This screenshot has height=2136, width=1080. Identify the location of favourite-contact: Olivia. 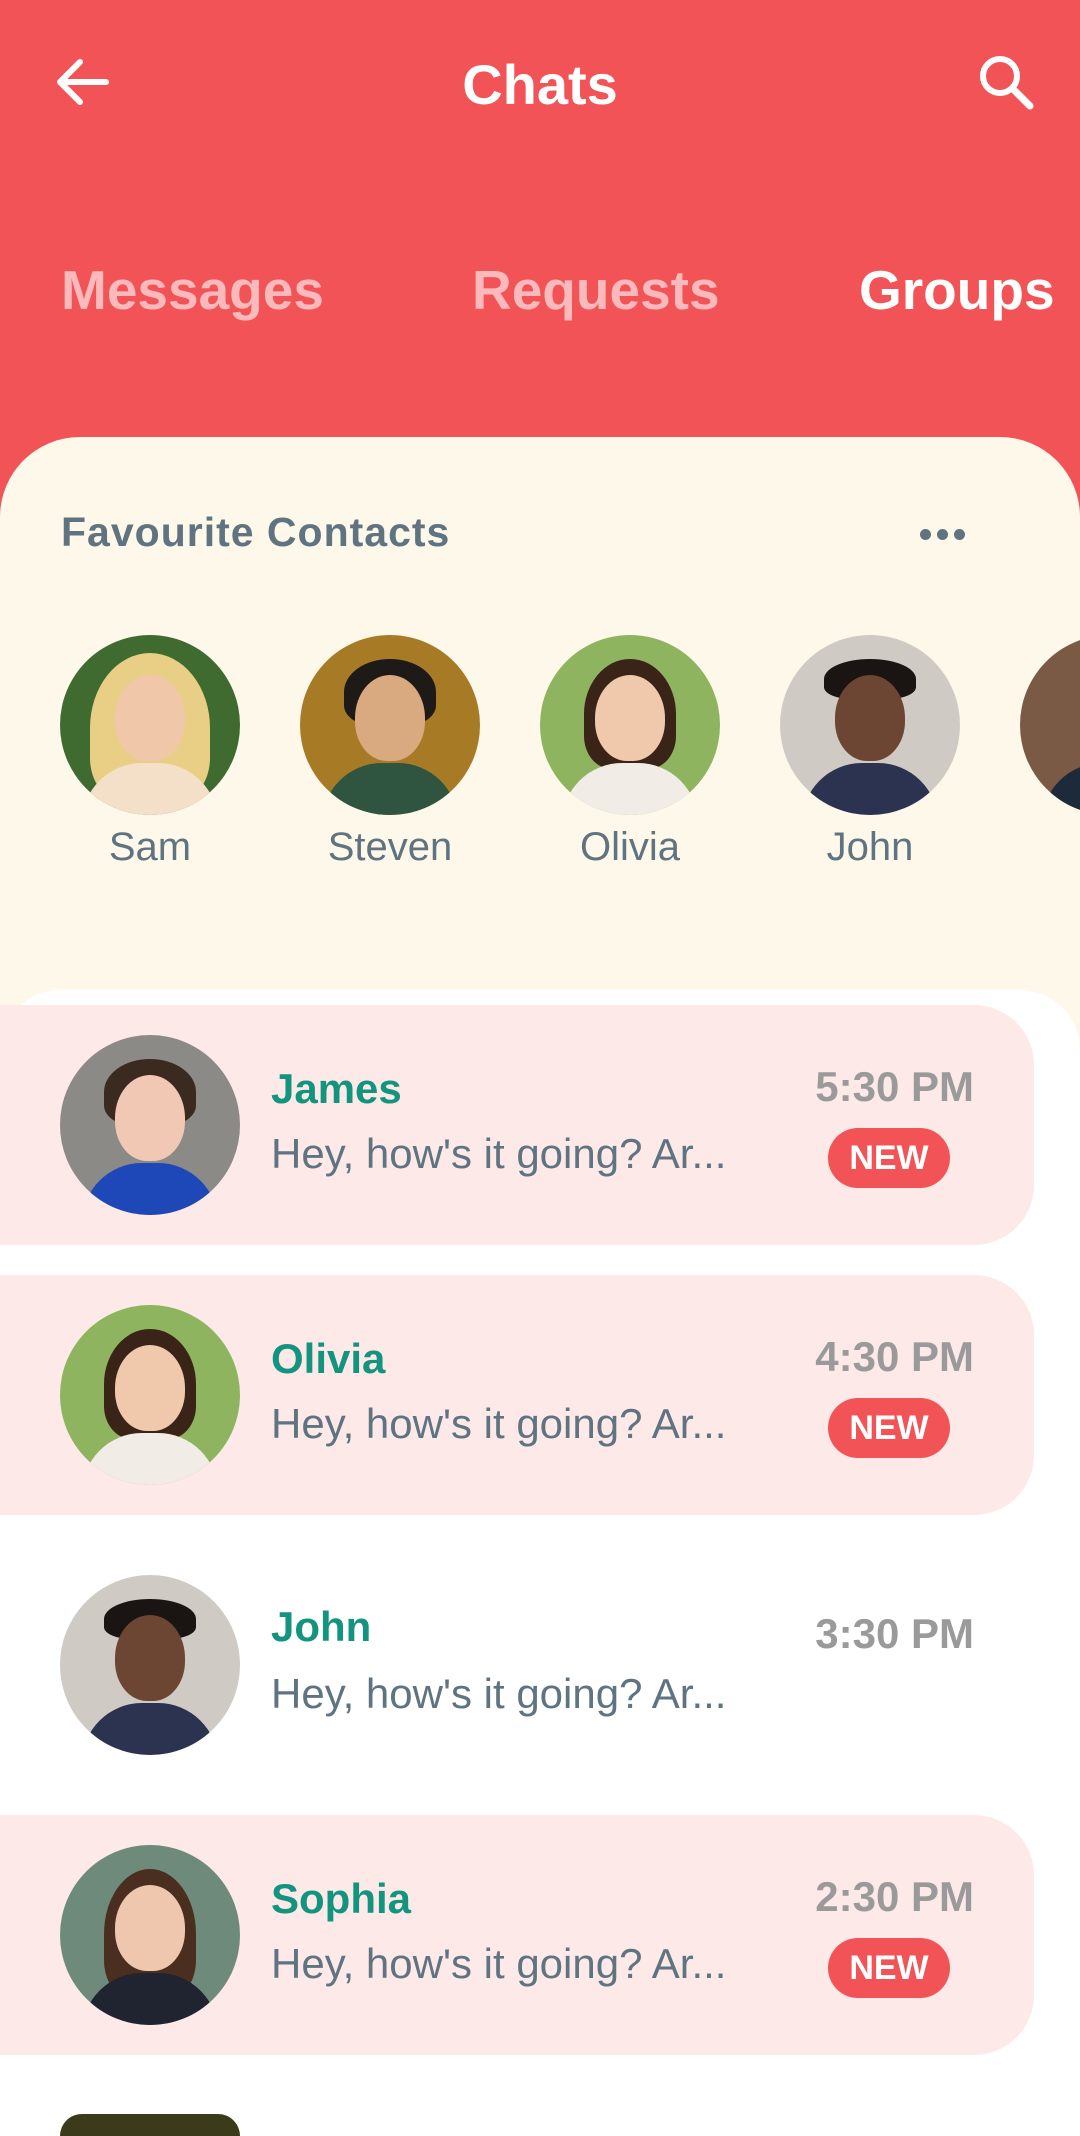
(630, 752).